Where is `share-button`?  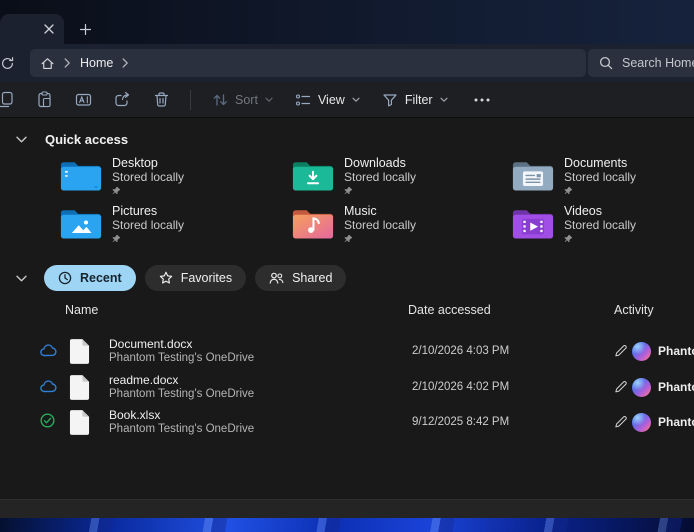
share-button is located at coordinates (122, 100).